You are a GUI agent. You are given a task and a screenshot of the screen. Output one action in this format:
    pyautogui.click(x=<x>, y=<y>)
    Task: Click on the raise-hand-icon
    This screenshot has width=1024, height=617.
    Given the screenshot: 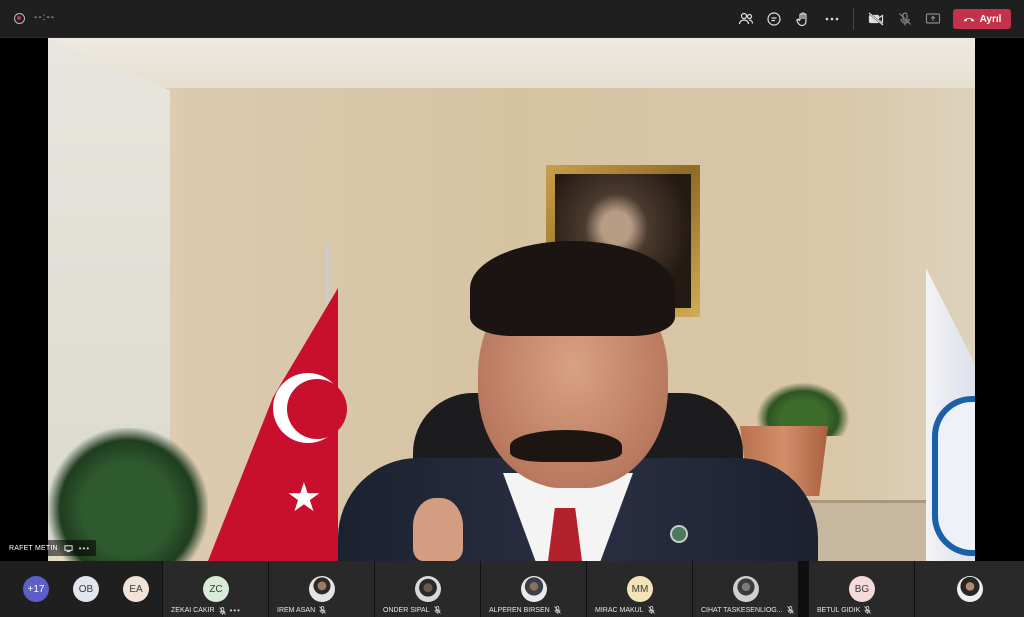 What is the action you would take?
    pyautogui.click(x=803, y=19)
    